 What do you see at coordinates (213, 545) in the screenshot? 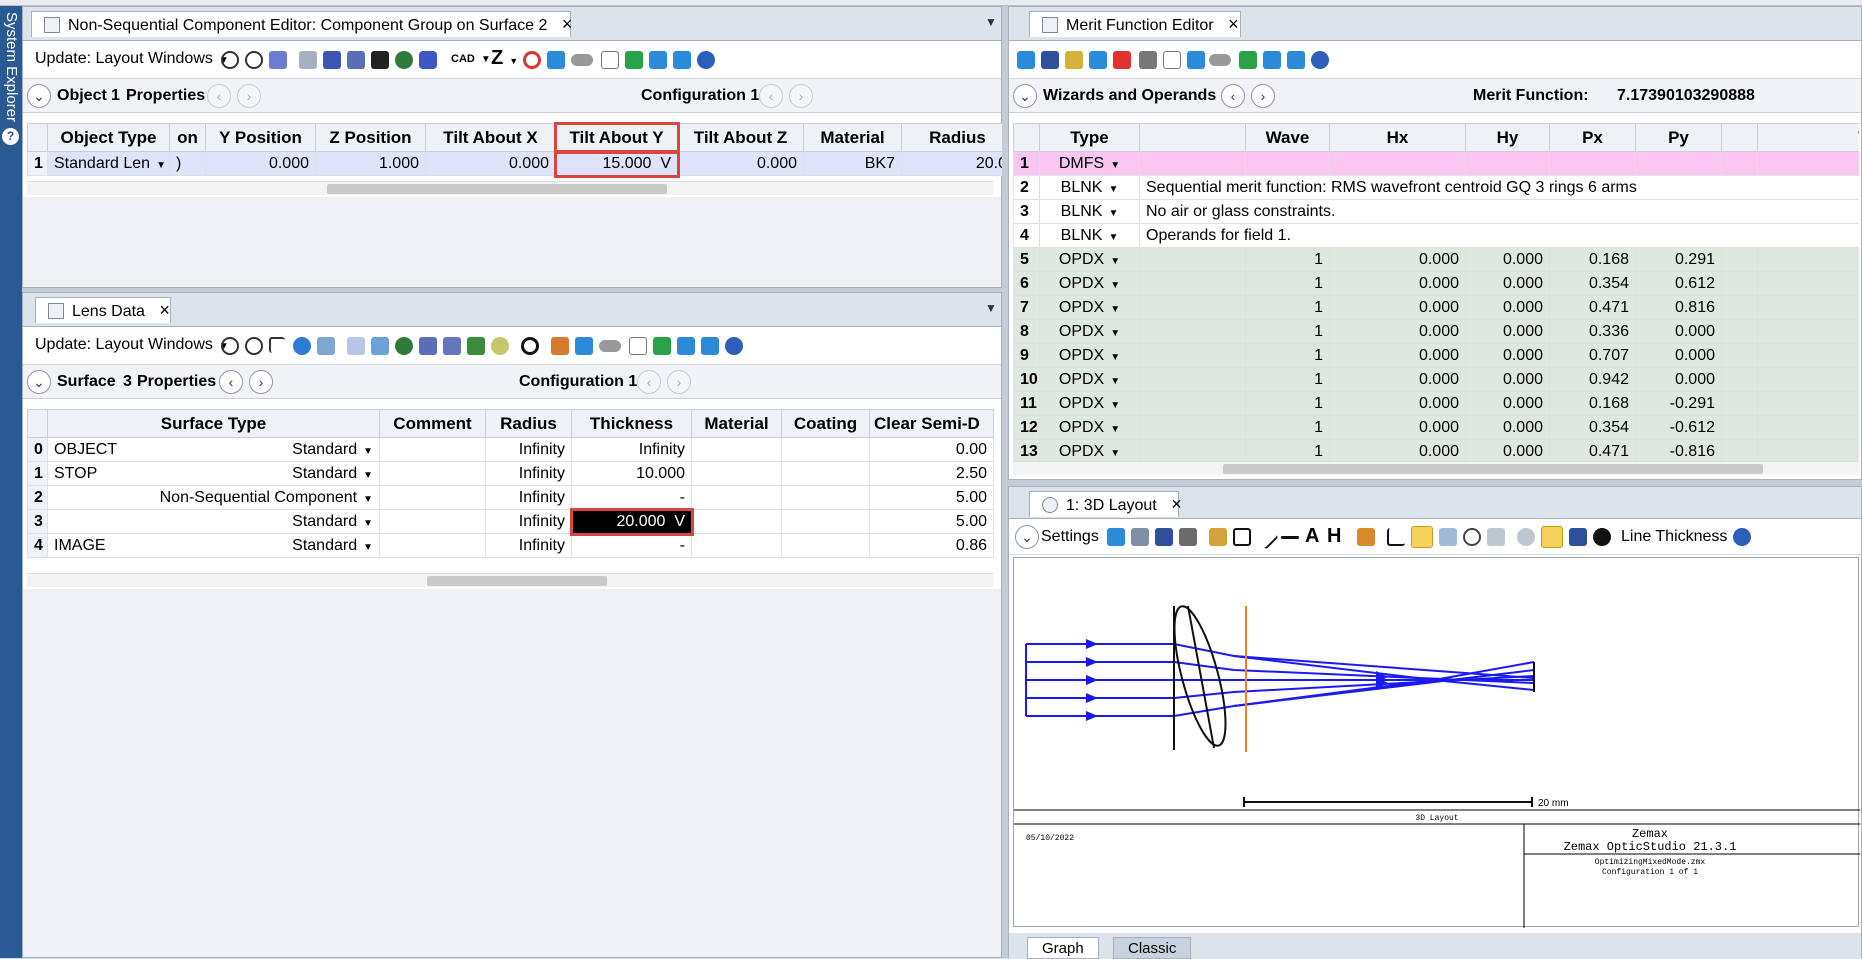
I see `surface-type-cell: IMAGE Standard ▼` at bounding box center [213, 545].